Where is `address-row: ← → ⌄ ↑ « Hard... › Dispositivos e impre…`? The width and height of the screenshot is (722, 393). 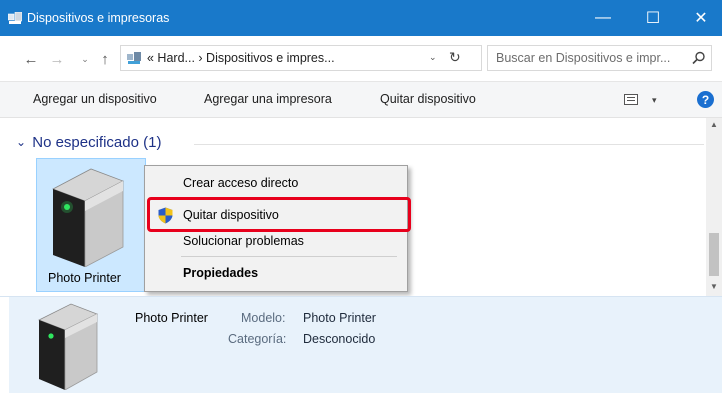 address-row: ← → ⌄ ↑ « Hard... › Dispositivos e impre… is located at coordinates (361, 59).